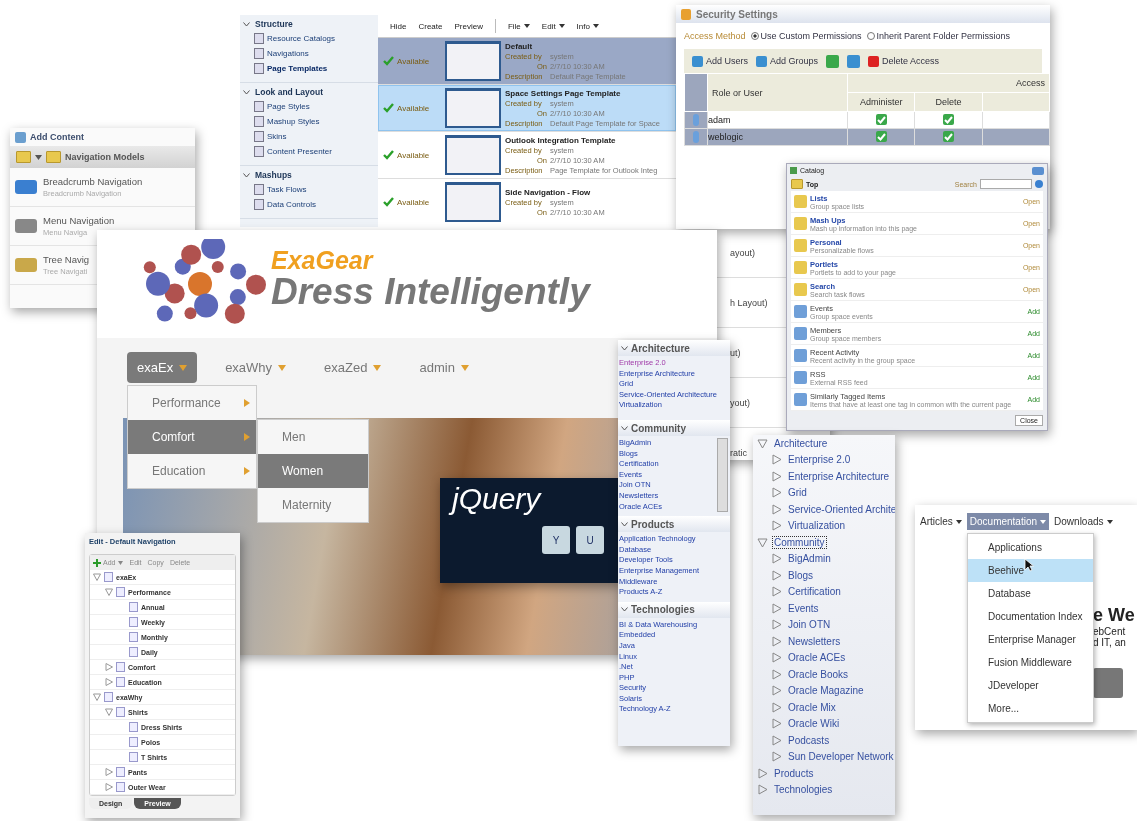 The height and width of the screenshot is (821, 1137). Describe the element at coordinates (941, 521) in the screenshot. I see `menu-tab: Articles` at that location.